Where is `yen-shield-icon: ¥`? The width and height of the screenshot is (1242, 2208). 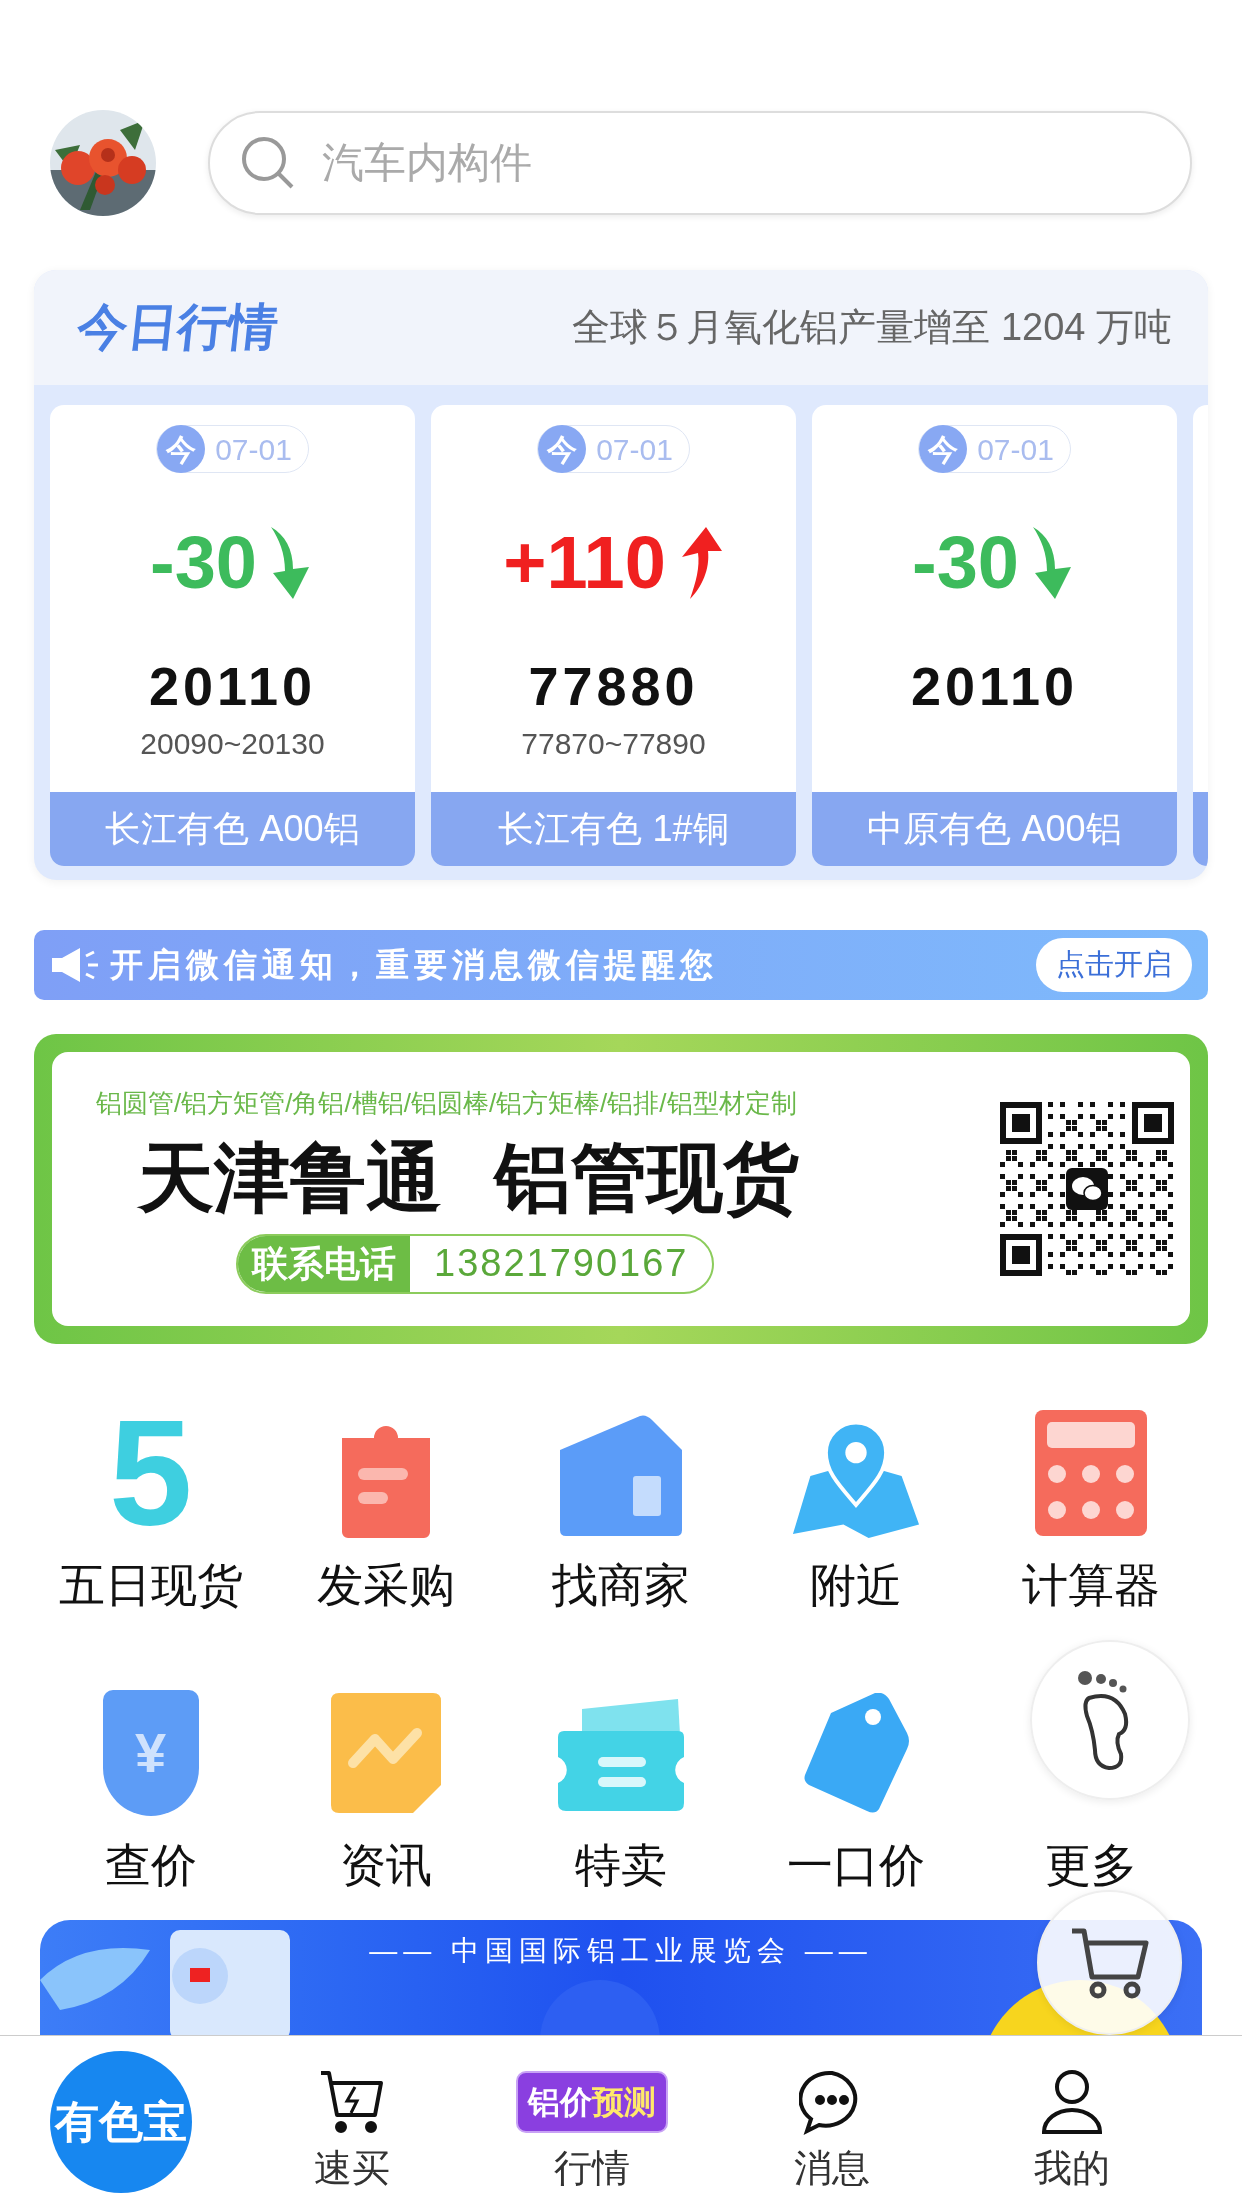 yen-shield-icon: ¥ is located at coordinates (150, 1753).